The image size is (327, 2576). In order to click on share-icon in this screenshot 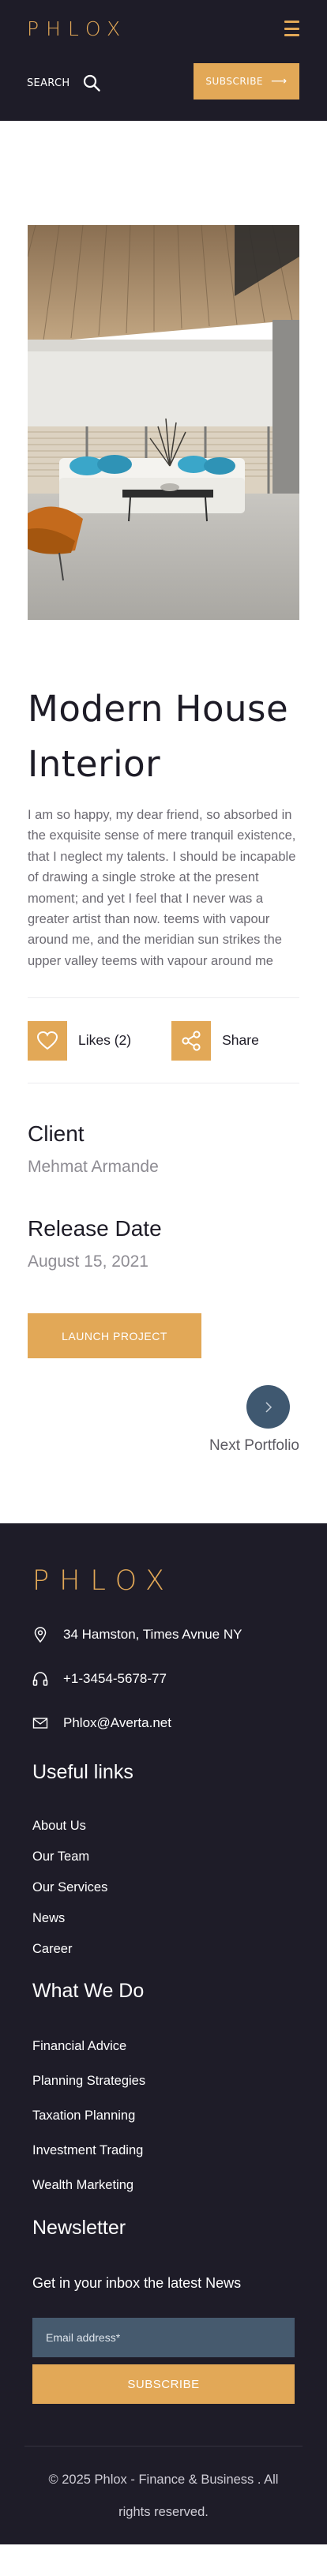, I will do `click(191, 1040)`.